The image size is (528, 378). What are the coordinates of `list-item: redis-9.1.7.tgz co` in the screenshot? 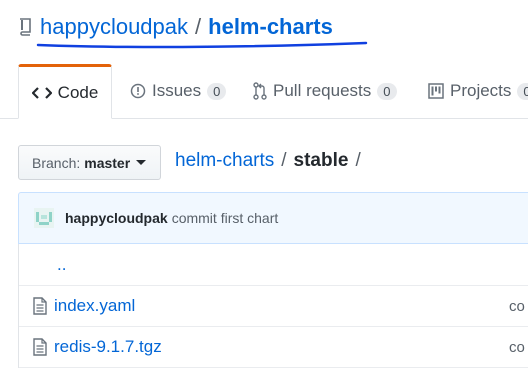 It's located at (273, 347).